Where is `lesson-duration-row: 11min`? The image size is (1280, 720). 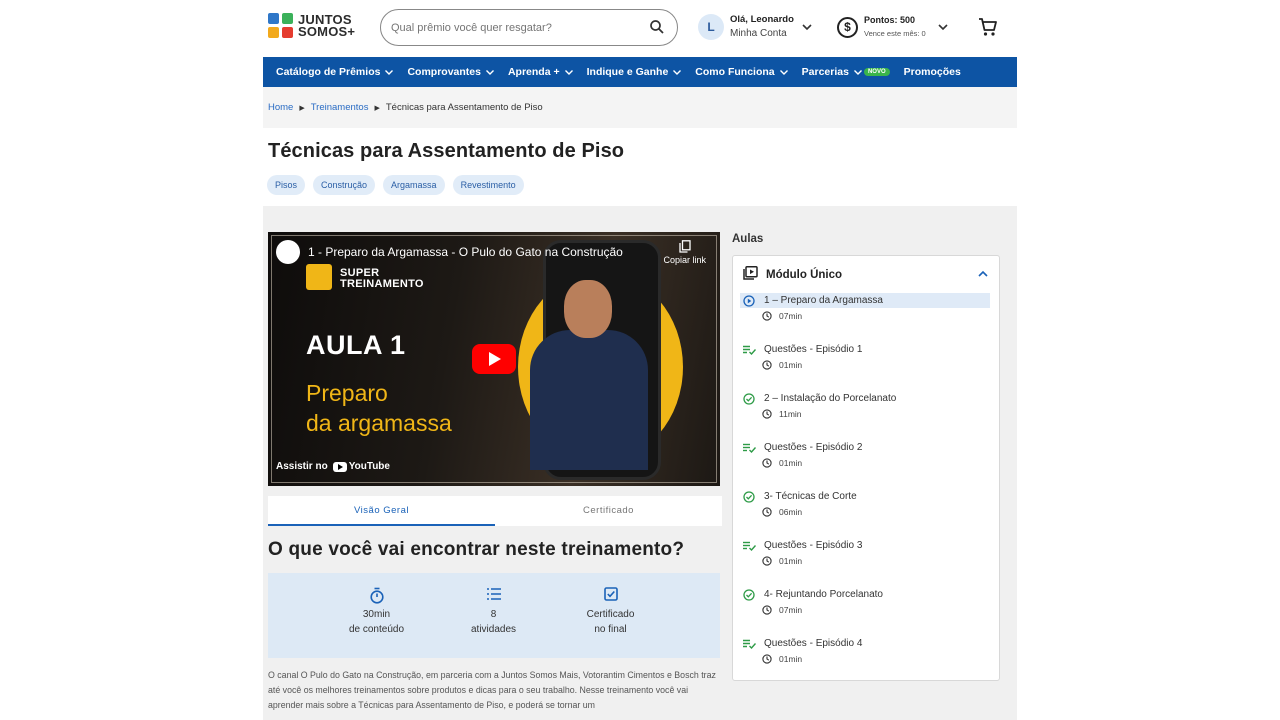
lesson-duration-row: 11min is located at coordinates (865, 414).